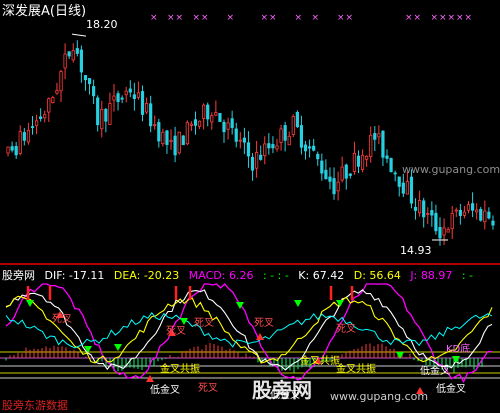 This screenshot has height=413, width=500. I want to click on signal-label: KD底, so click(458, 348).